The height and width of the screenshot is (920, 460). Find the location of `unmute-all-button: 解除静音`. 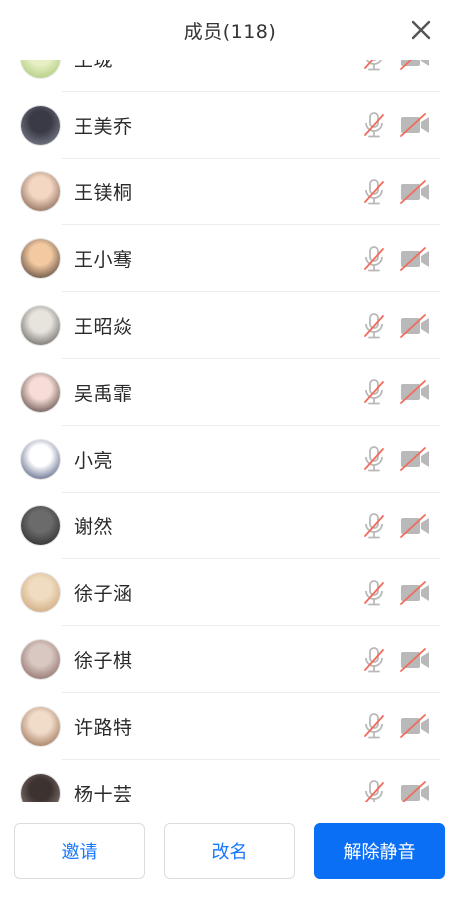

unmute-all-button: 解除静音 is located at coordinates (379, 851).